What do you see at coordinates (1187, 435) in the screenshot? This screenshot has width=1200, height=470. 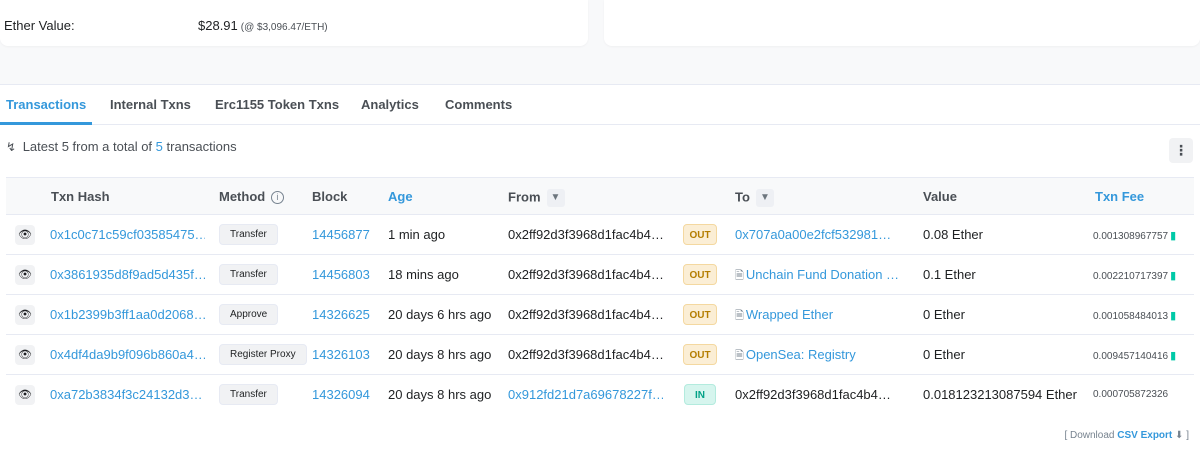 I see `download-suffix: ]` at bounding box center [1187, 435].